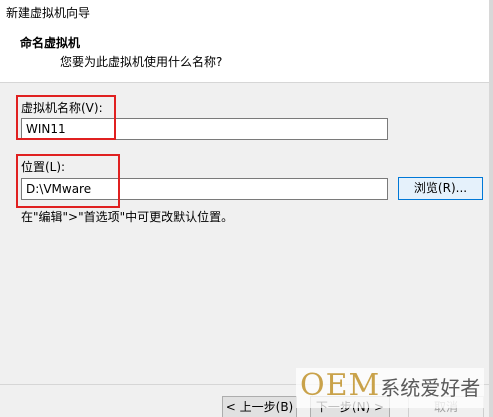 The height and width of the screenshot is (417, 493). I want to click on watermark-logo: OEM系统爱好者, so click(390, 388).